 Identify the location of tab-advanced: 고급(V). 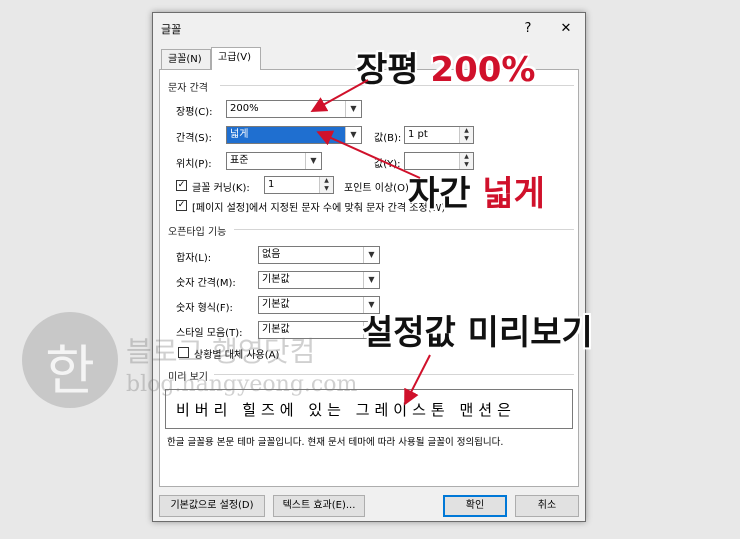
(236, 58).